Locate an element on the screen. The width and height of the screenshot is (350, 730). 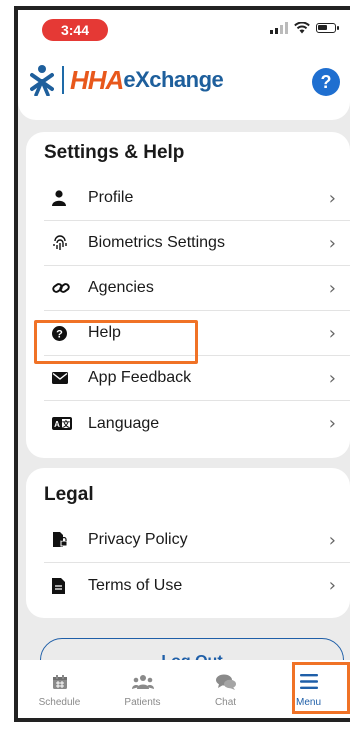
status-time: 3:44 is located at coordinates (75, 30).